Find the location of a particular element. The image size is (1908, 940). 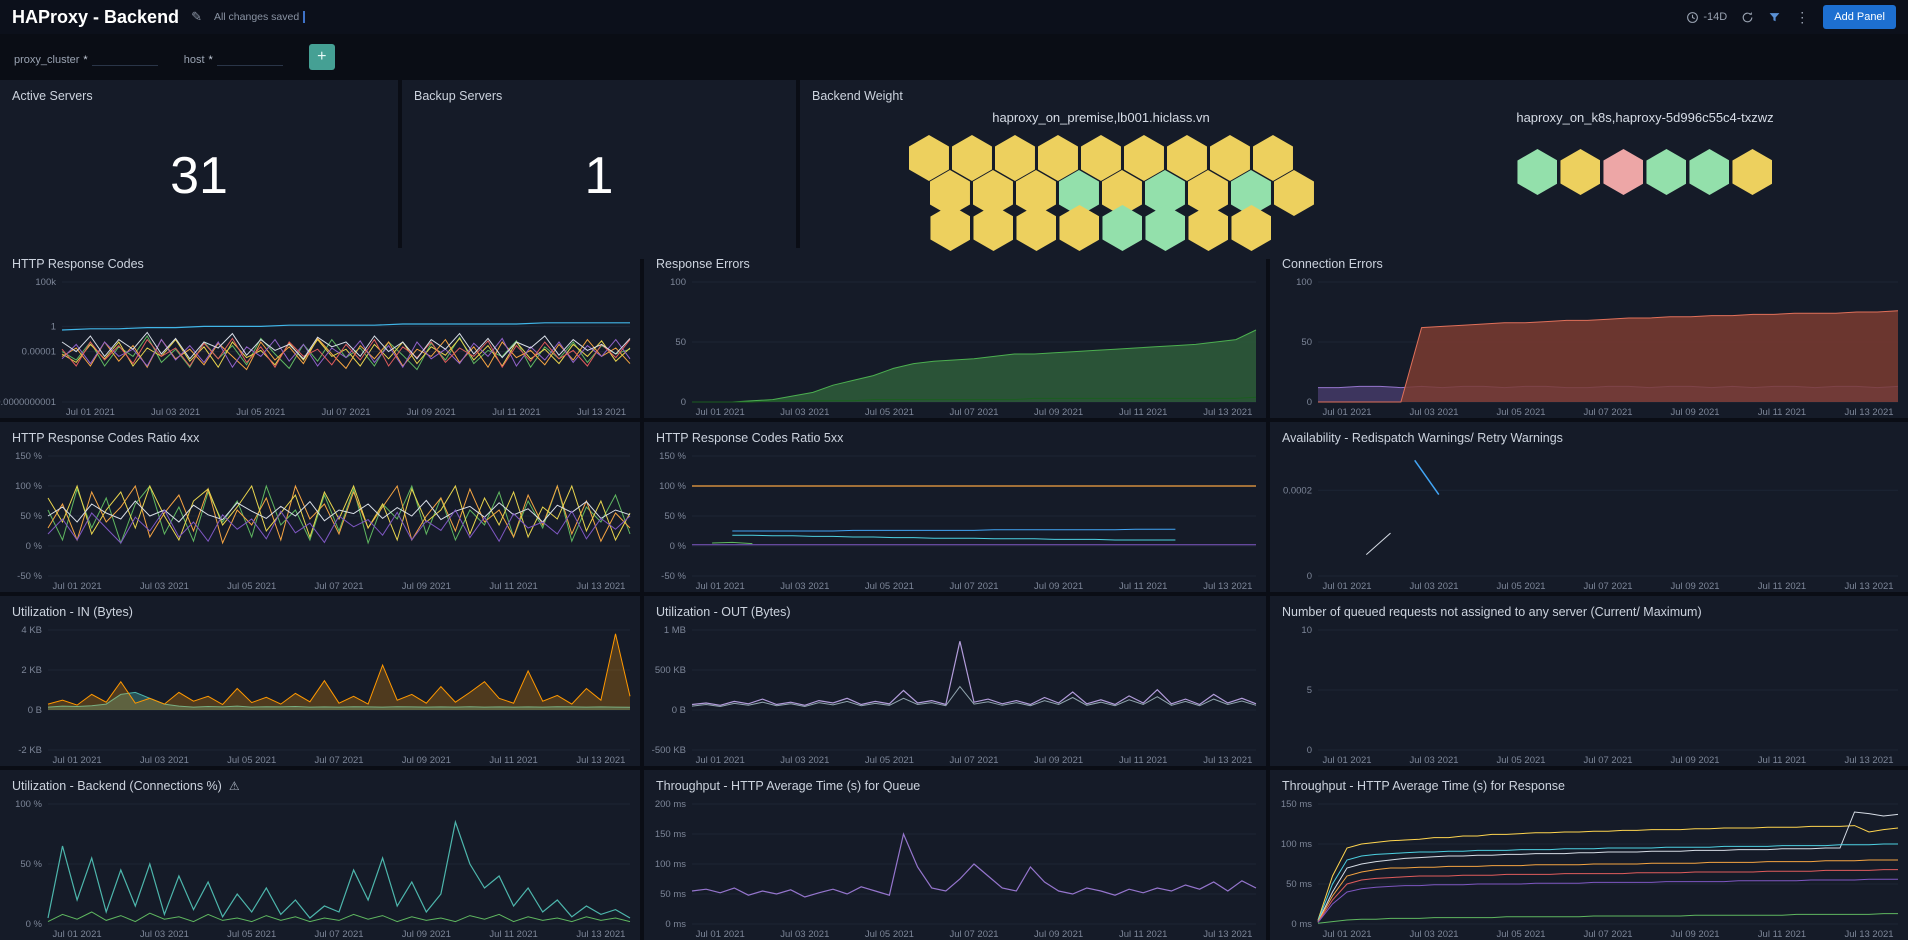

clock-icon is located at coordinates (1693, 17).